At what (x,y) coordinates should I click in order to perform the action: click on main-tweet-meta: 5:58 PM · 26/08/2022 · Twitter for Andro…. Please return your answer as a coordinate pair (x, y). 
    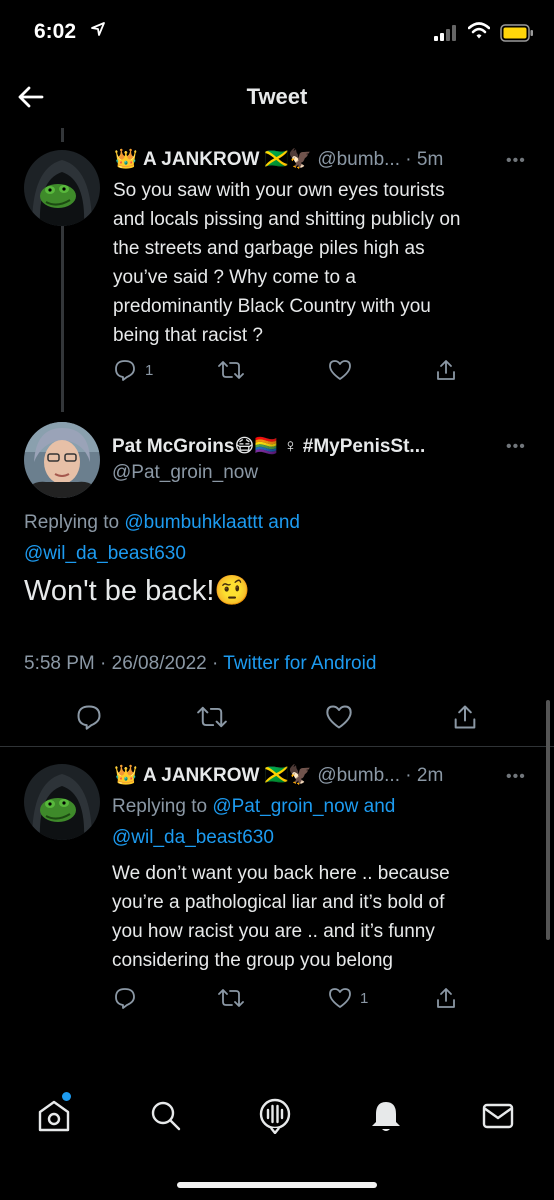
    Looking at the image, I should click on (200, 664).